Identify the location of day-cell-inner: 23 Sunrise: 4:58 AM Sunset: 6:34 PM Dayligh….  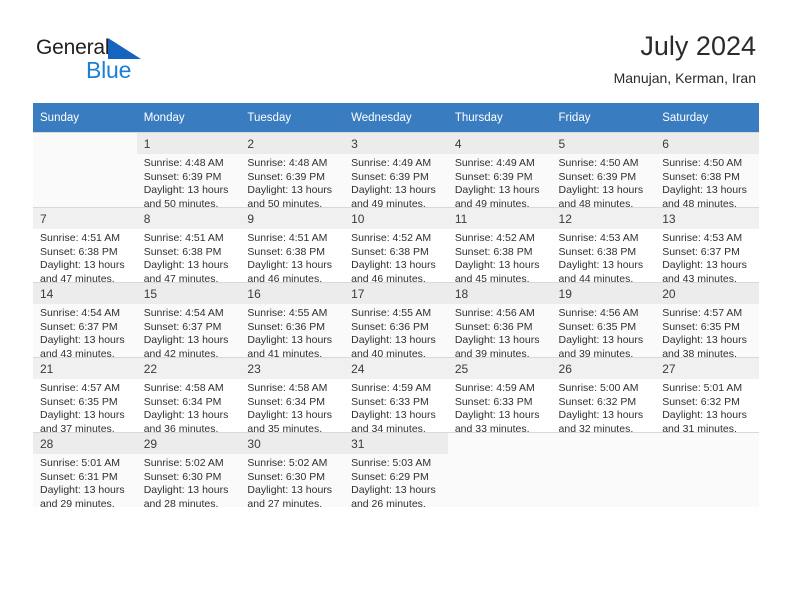
(292, 396).